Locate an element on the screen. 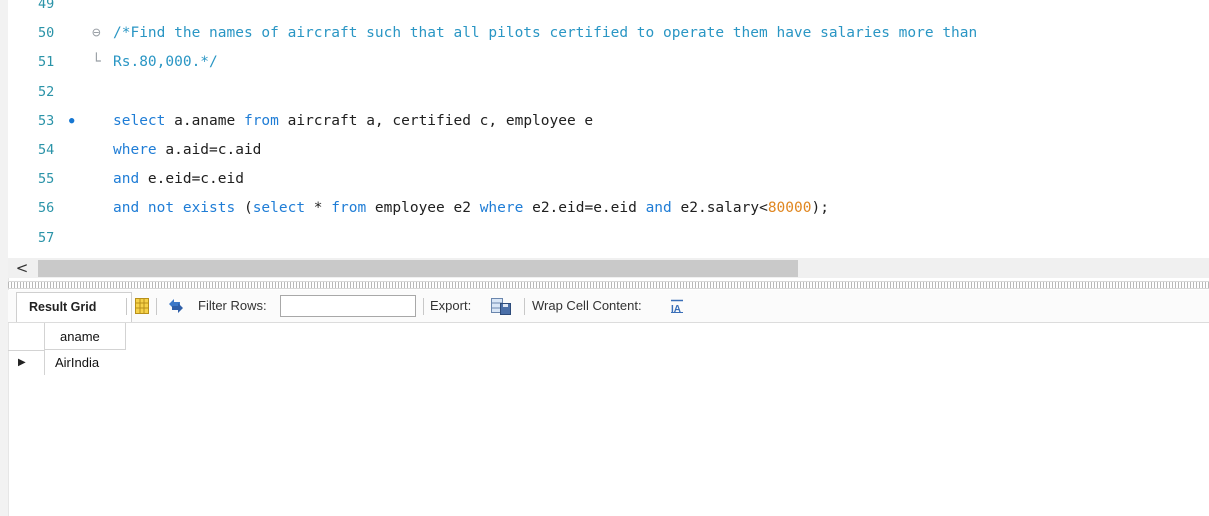  sql-identifier: * is located at coordinates (318, 208).